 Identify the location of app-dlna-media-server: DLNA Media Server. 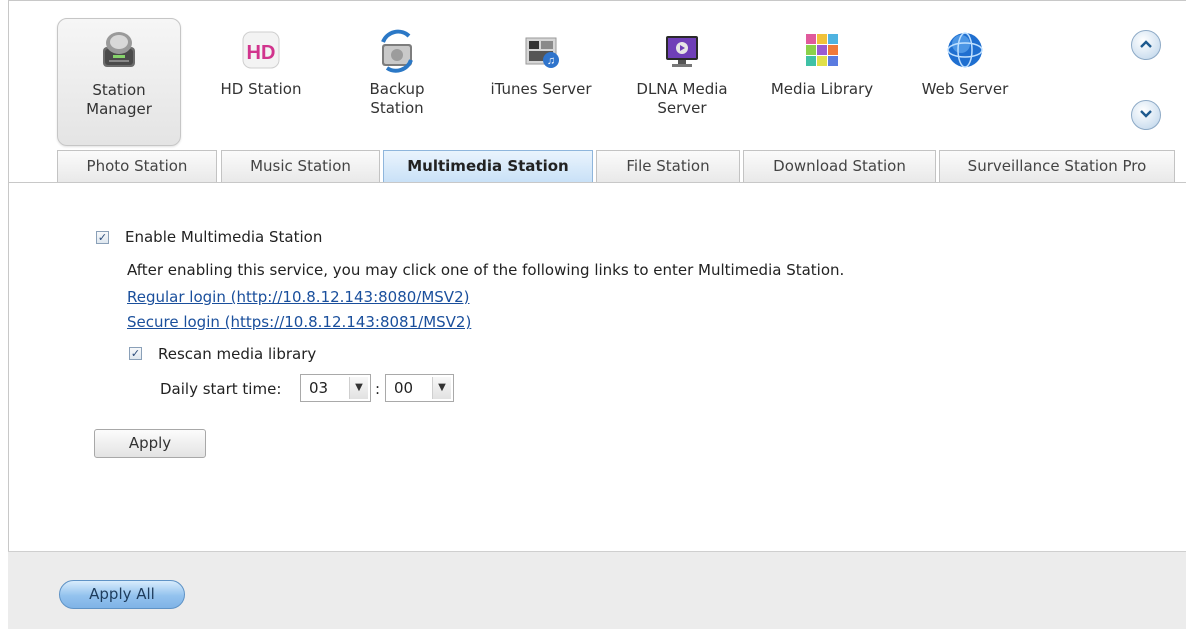
(682, 82).